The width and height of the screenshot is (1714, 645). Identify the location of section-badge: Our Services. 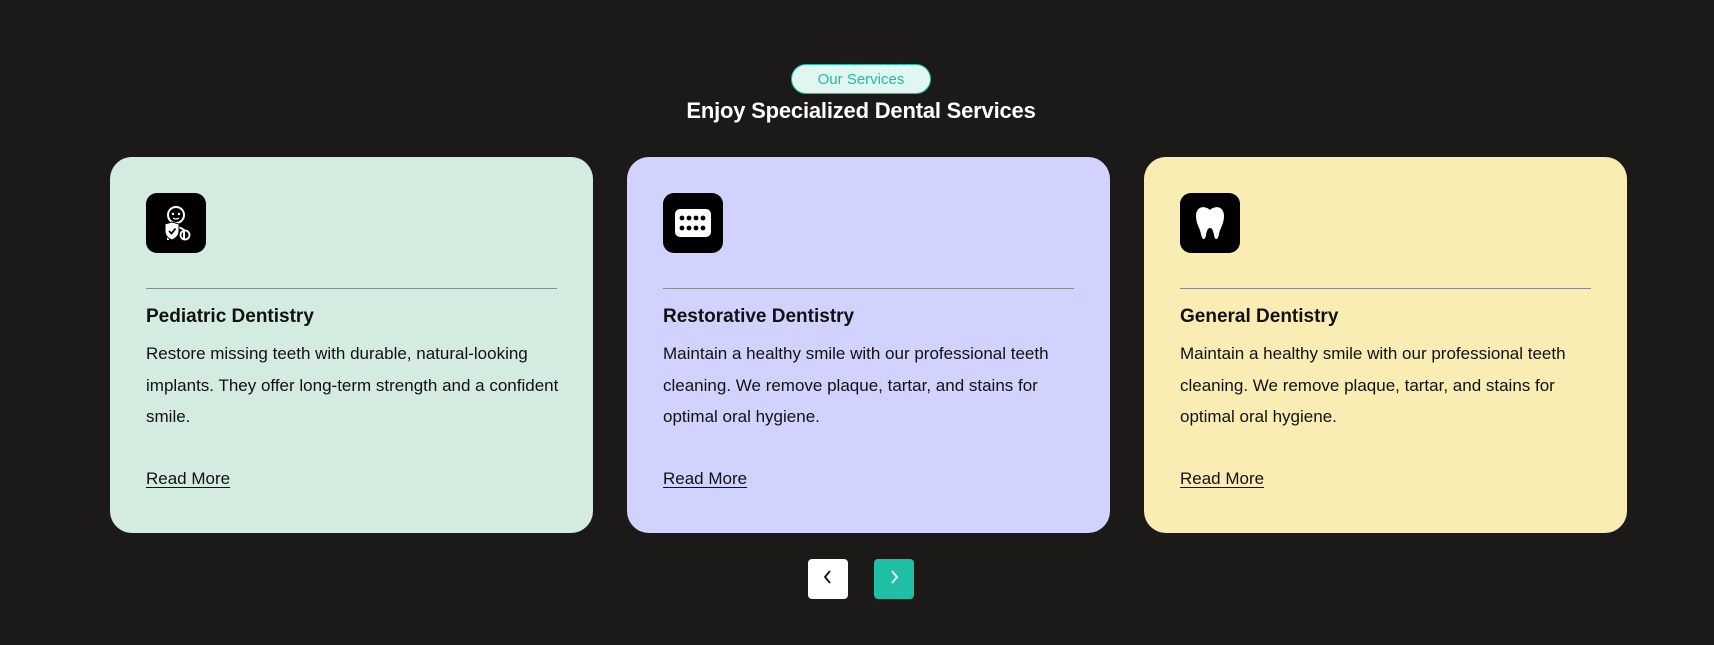
(861, 79).